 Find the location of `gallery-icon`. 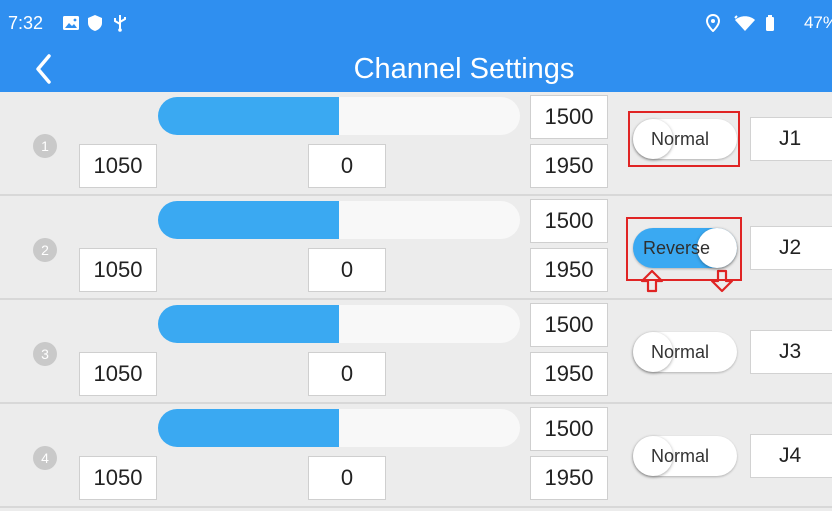

gallery-icon is located at coordinates (71, 23).